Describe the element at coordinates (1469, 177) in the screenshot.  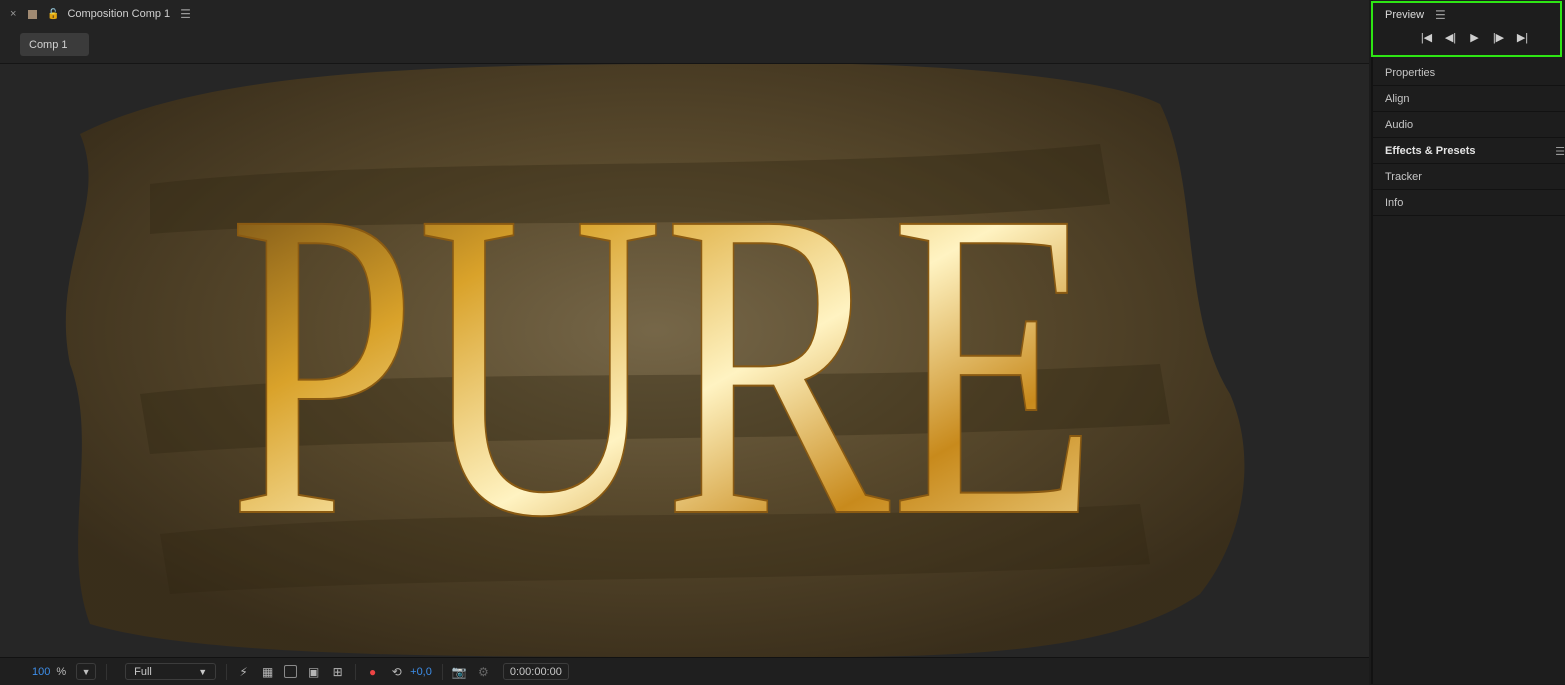
I see `tracker-panel-tab: Tracker` at that location.